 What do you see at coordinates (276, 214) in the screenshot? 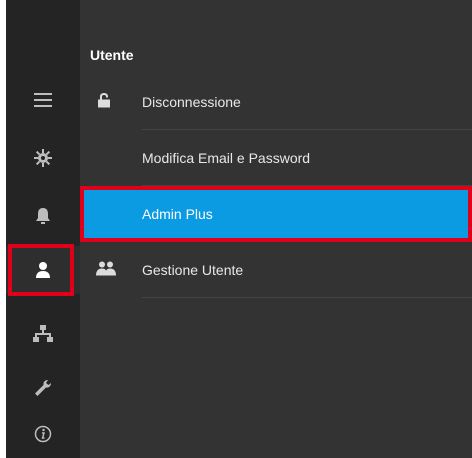
I see `menu-item-admin-plus: Admin Plus` at bounding box center [276, 214].